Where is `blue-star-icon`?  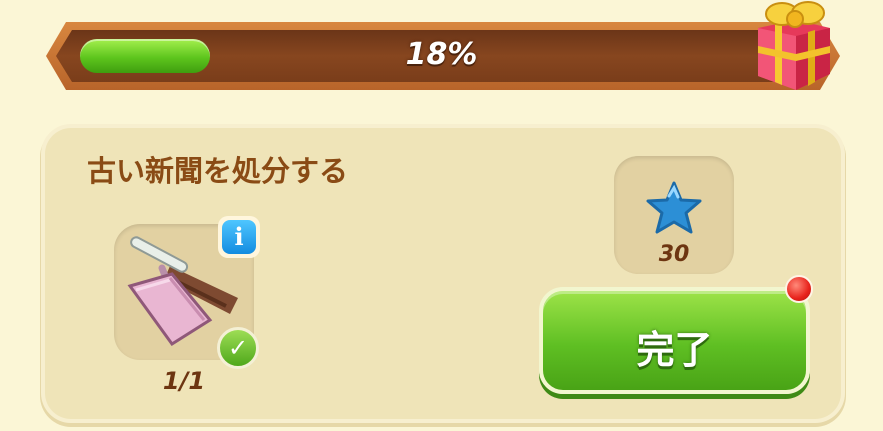
blue-star-icon is located at coordinates (674, 207).